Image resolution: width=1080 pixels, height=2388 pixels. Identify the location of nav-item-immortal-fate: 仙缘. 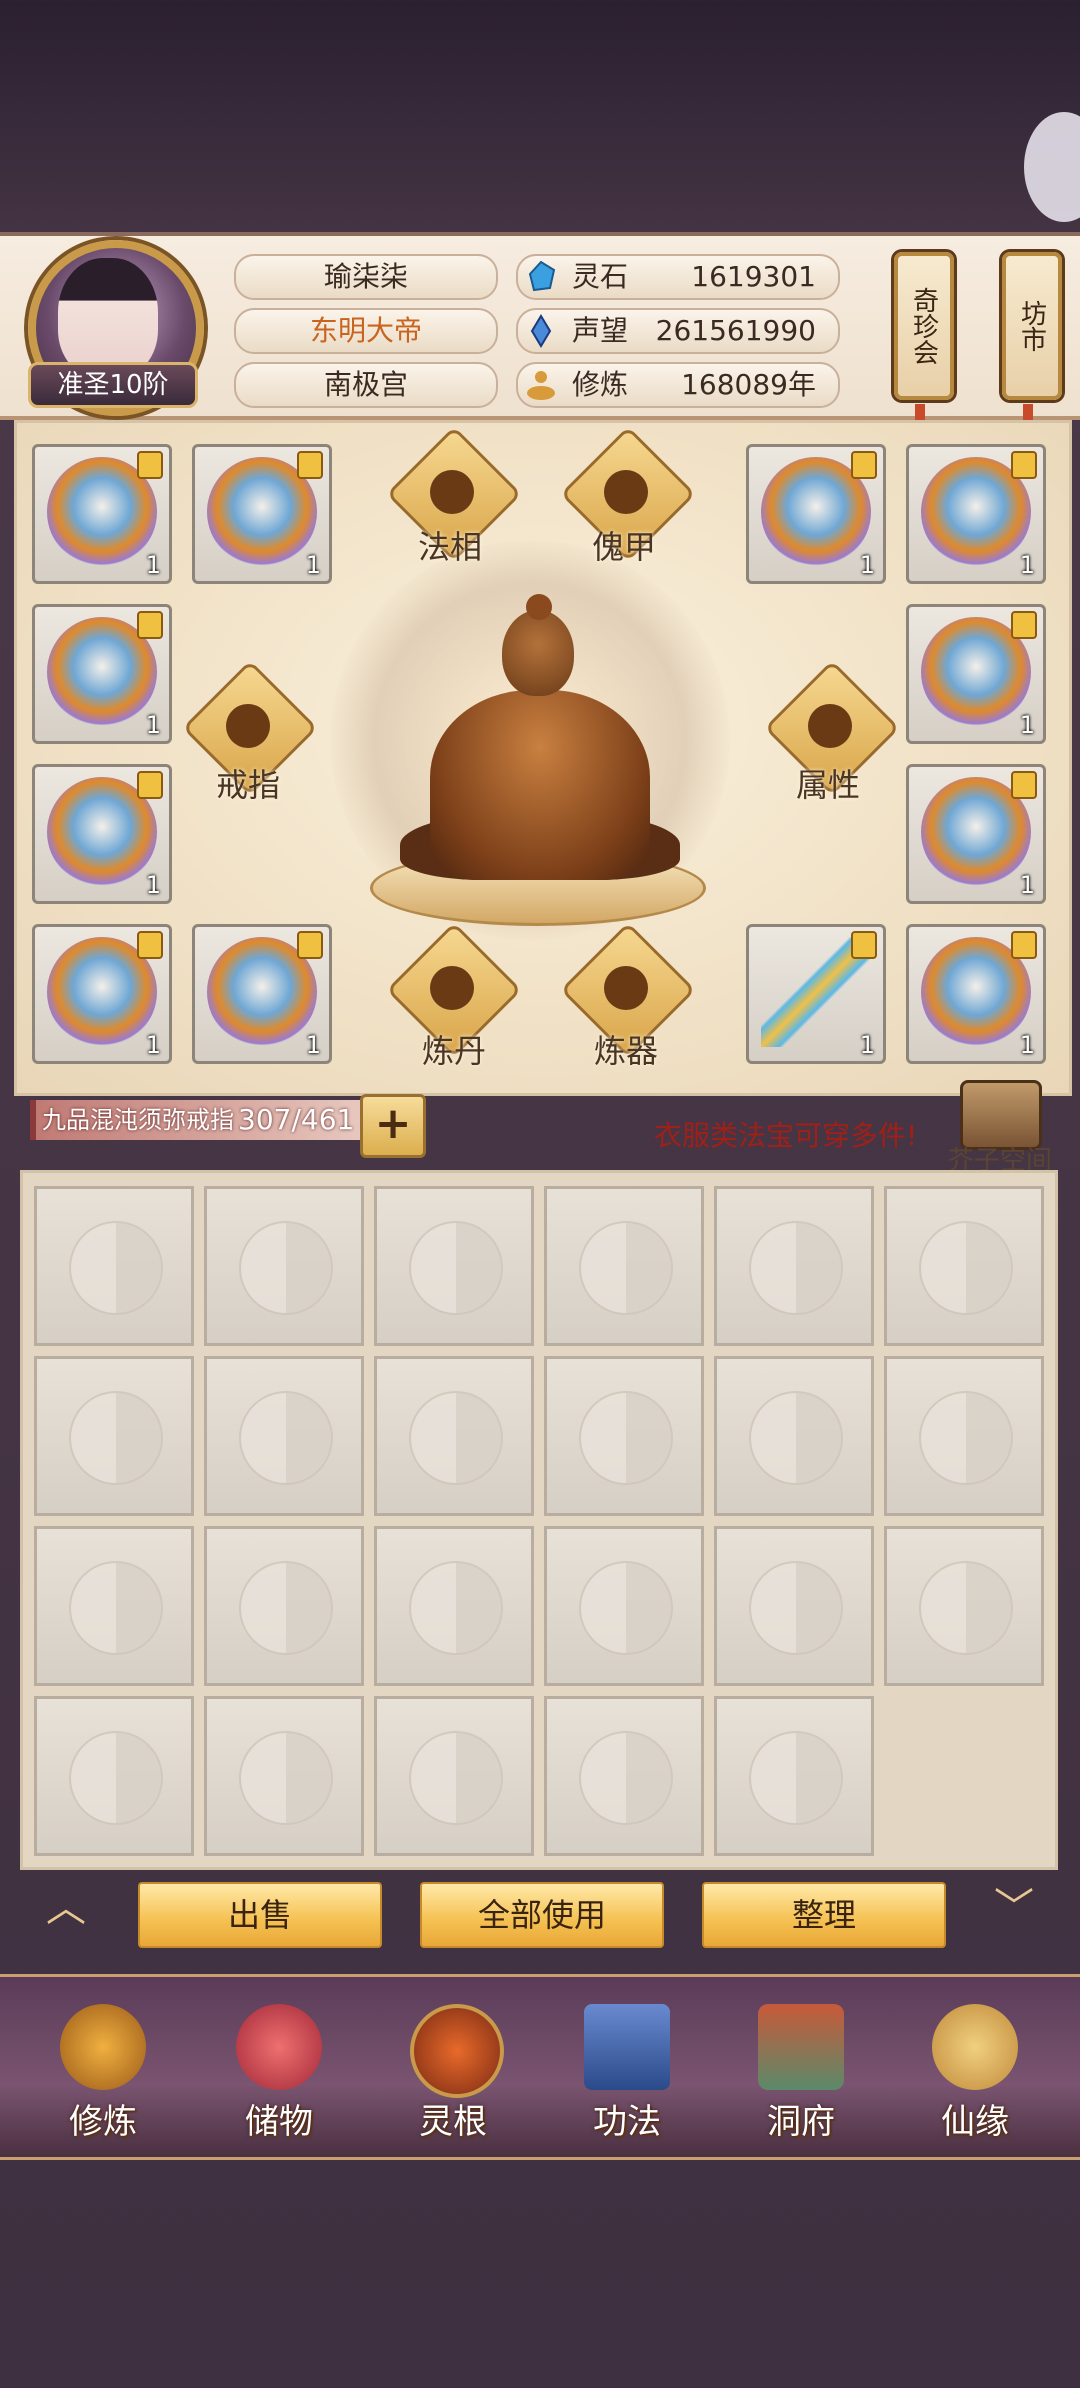
(975, 2069).